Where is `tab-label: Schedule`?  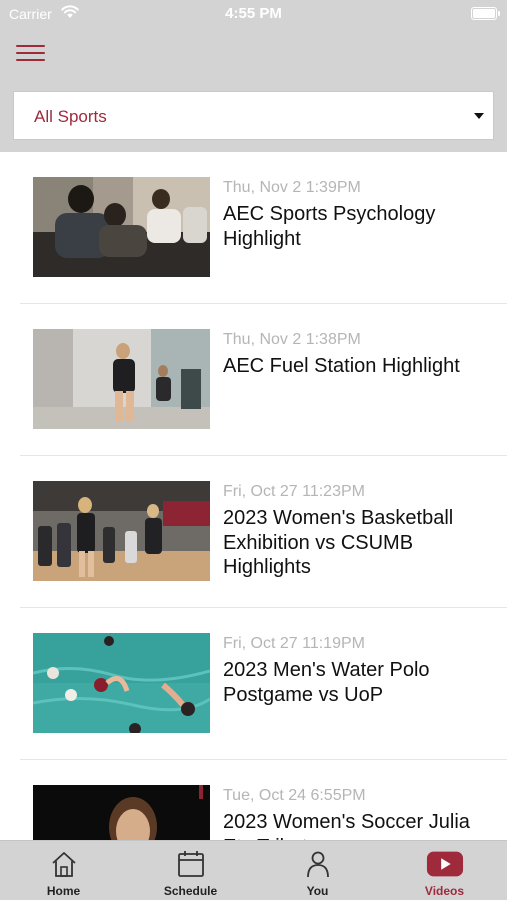
tab-label: Schedule is located at coordinates (190, 891).